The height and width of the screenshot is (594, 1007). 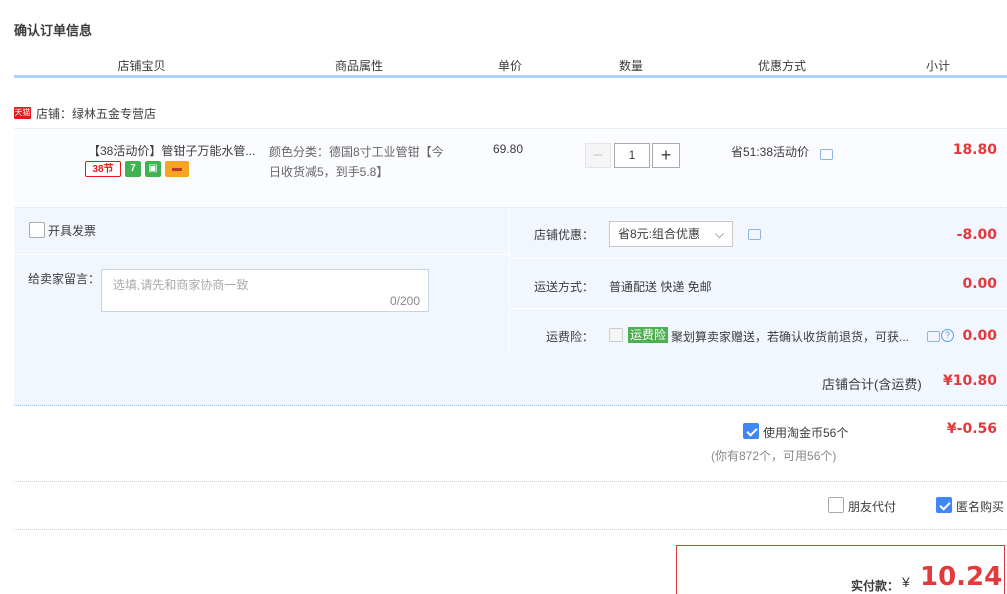 I want to click on coins-checkbox, so click(x=751, y=431).